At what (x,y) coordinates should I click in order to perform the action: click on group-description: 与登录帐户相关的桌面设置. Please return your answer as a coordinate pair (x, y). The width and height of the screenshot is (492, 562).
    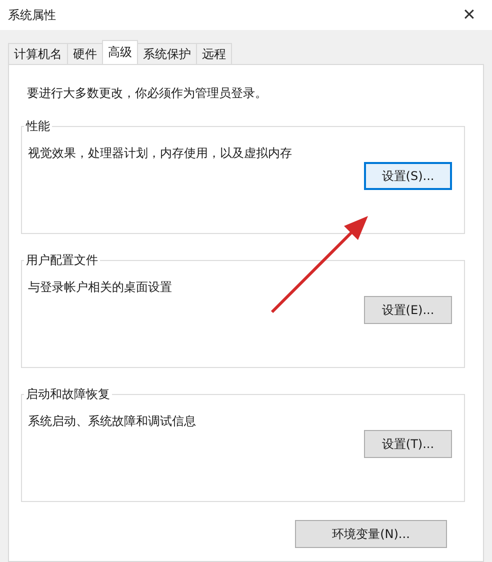
    Looking at the image, I should click on (100, 287).